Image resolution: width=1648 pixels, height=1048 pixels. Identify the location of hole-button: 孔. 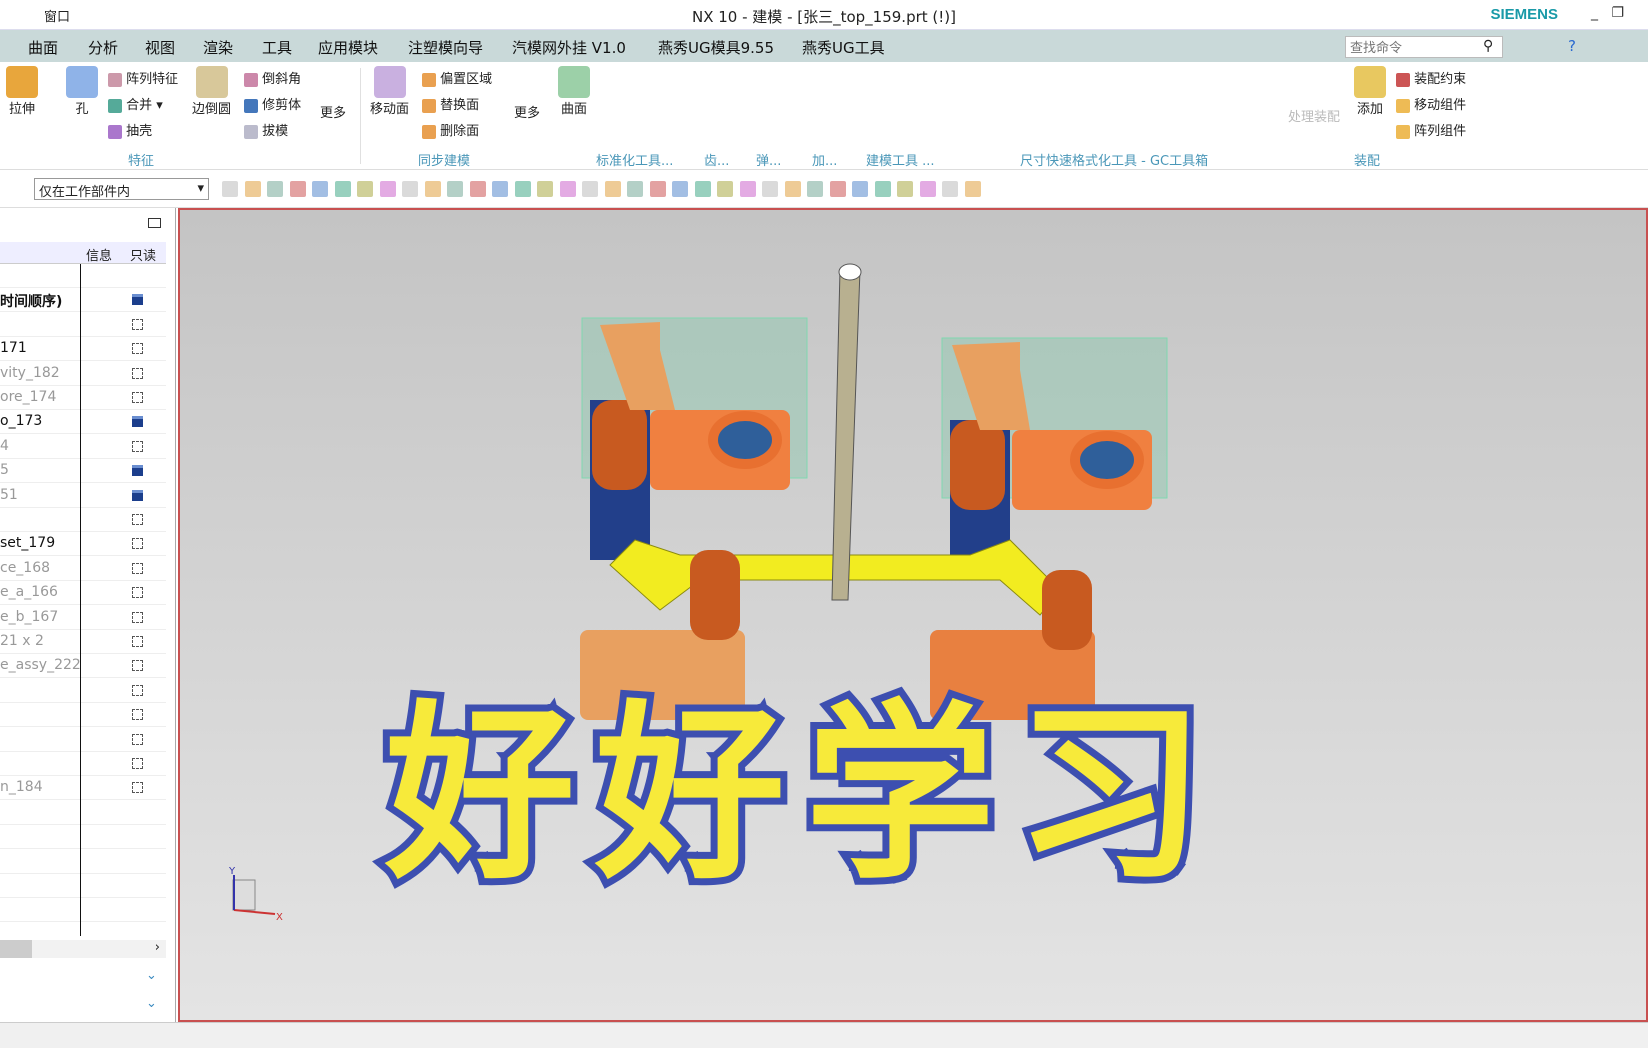
(82, 91).